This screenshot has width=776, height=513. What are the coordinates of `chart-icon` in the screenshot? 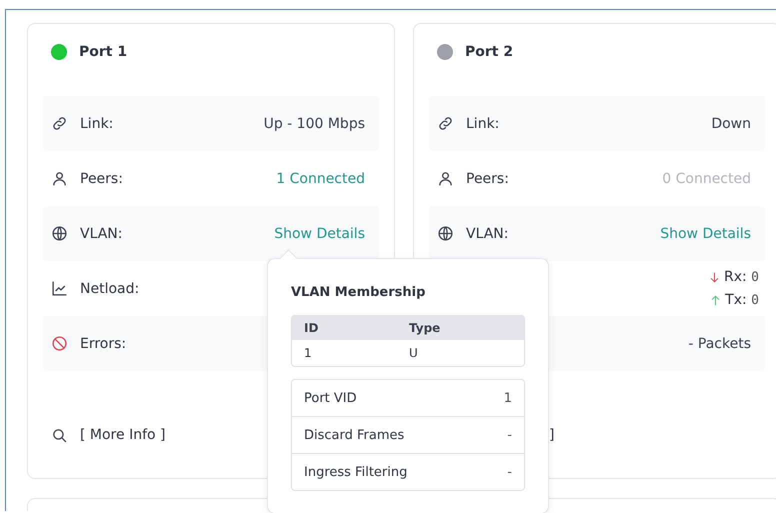 It's located at (59, 288).